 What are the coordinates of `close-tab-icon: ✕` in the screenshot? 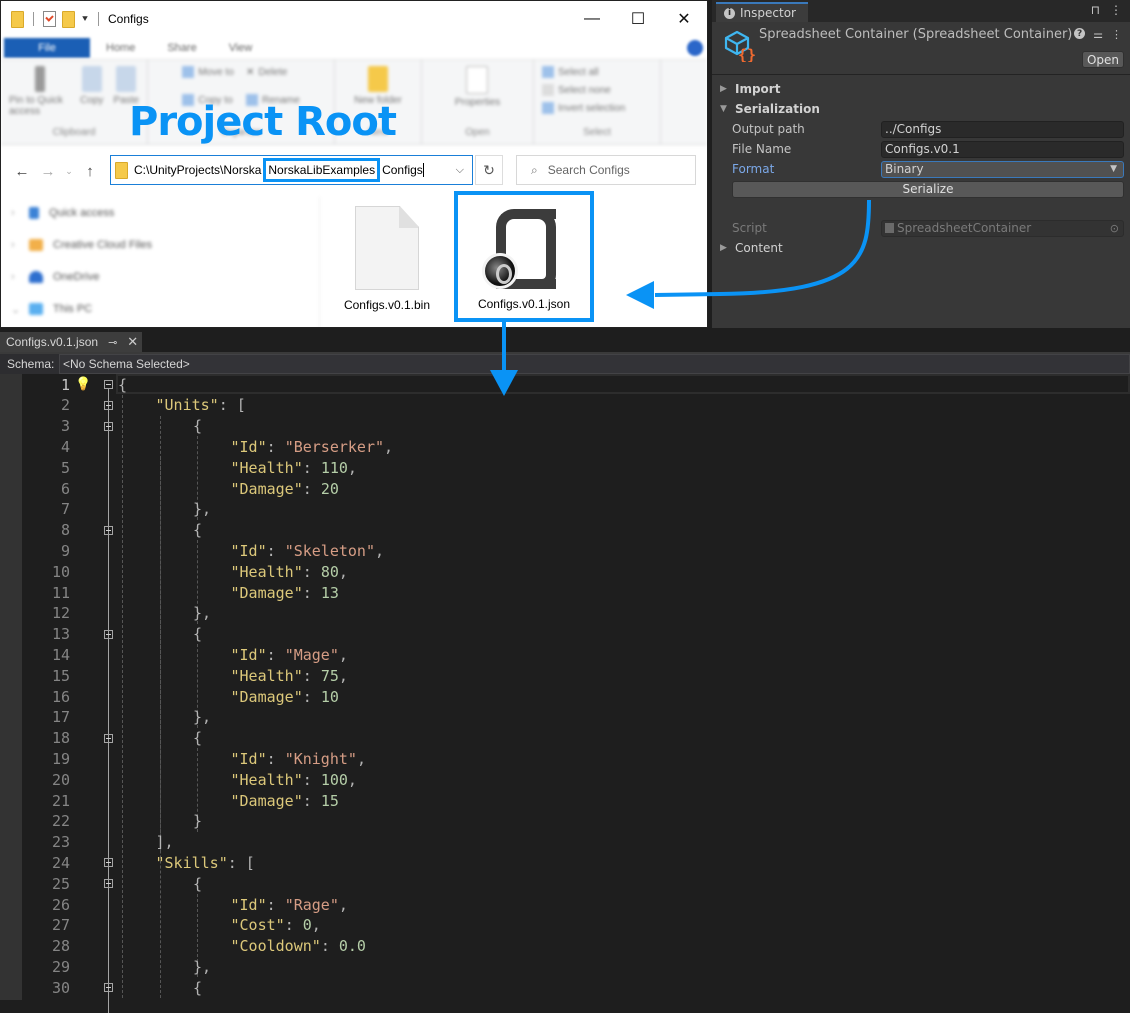 It's located at (132, 342).